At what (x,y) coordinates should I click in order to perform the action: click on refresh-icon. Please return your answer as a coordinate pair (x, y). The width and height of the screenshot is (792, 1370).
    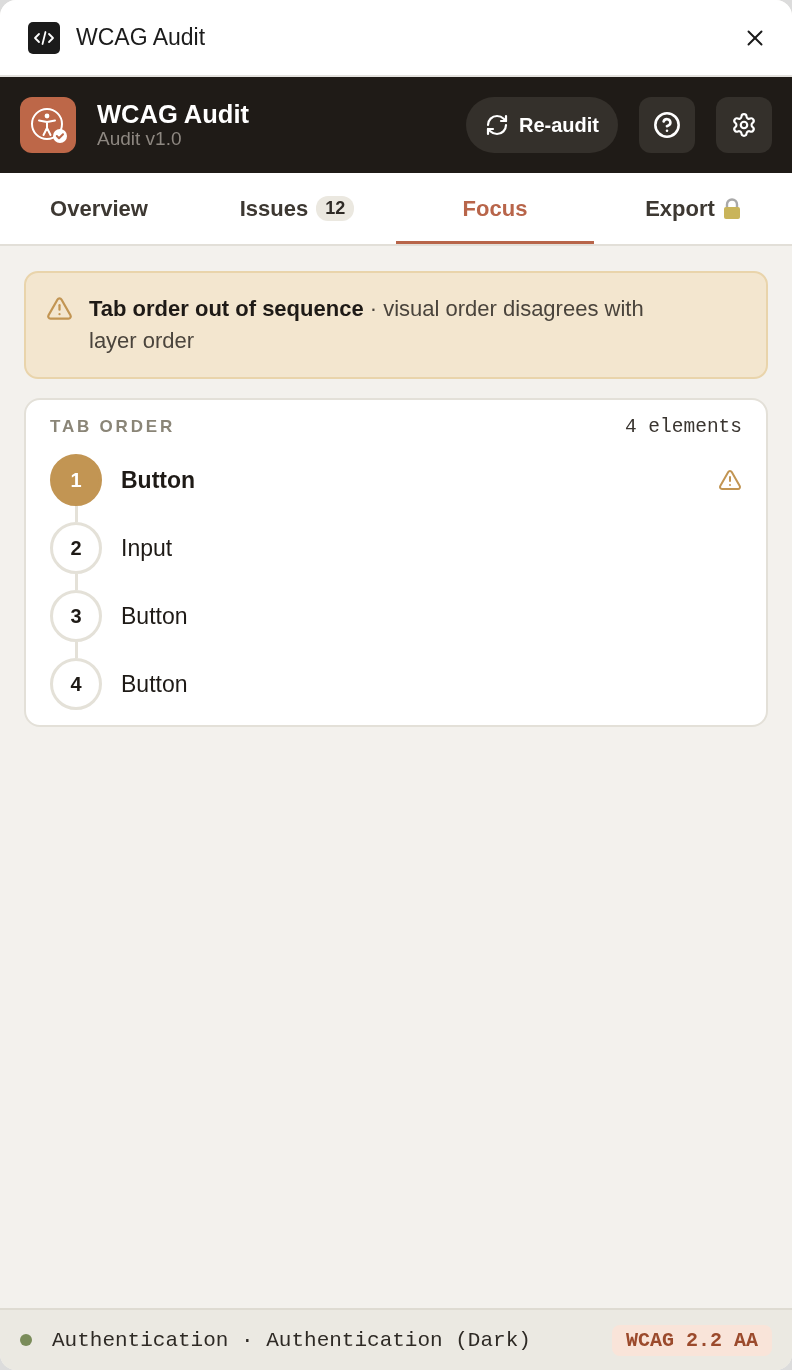
    Looking at the image, I should click on (497, 125).